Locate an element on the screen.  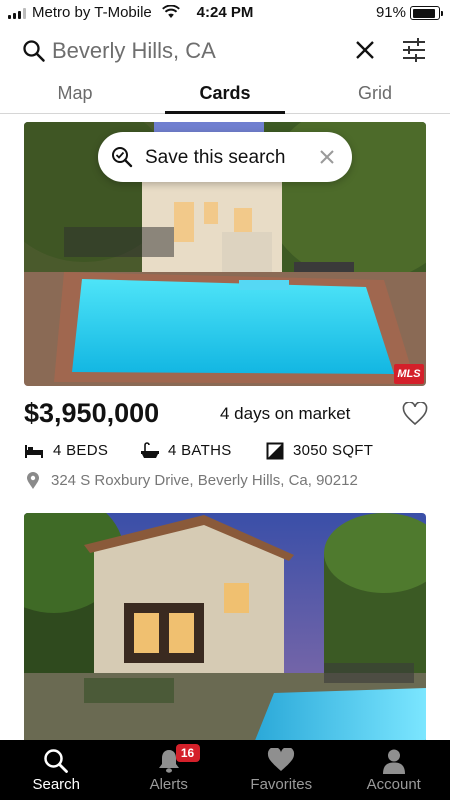
alerts-count-badge: 16 is located at coordinates (187, 753).